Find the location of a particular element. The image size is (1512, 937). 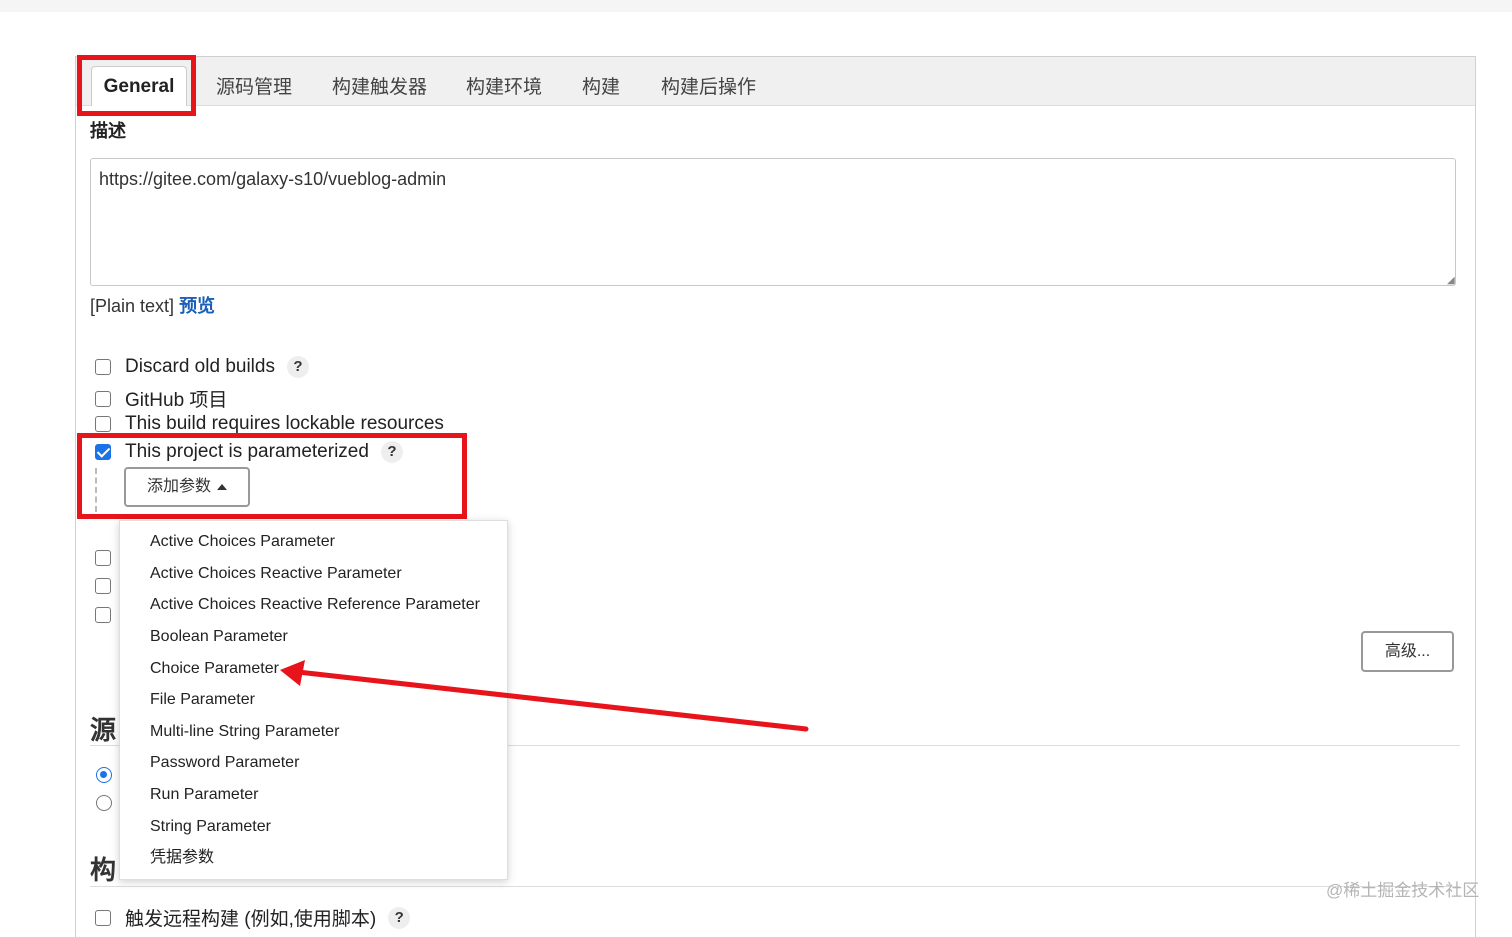

arrow-shaft is located at coordinates (552, 700).